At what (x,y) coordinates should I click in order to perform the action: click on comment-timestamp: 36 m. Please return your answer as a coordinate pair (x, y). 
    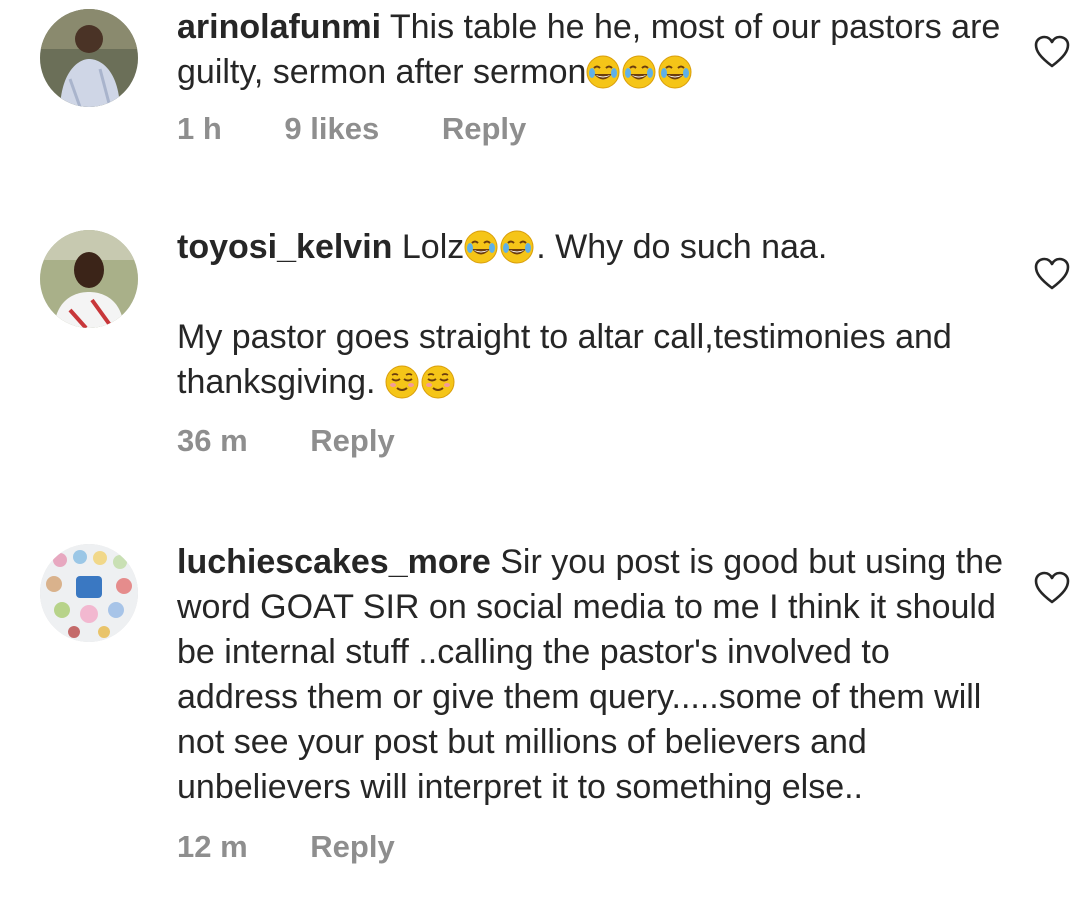
    Looking at the image, I should click on (212, 440).